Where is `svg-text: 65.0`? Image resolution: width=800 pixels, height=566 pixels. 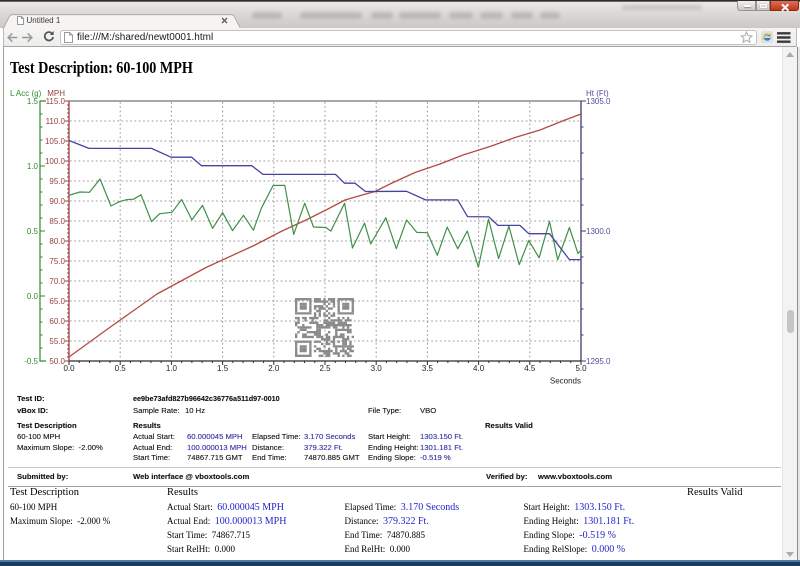
svg-text: 65.0 is located at coordinates (57, 301).